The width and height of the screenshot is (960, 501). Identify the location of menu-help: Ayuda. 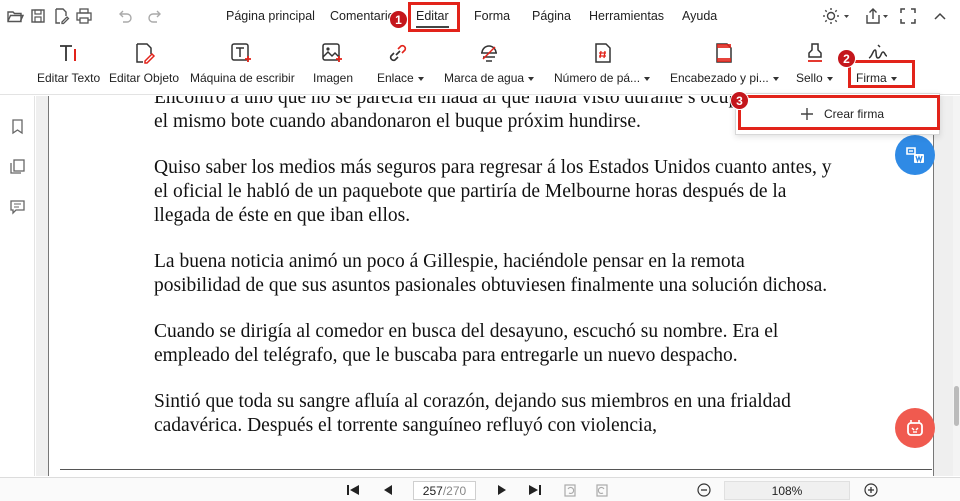
(699, 16).